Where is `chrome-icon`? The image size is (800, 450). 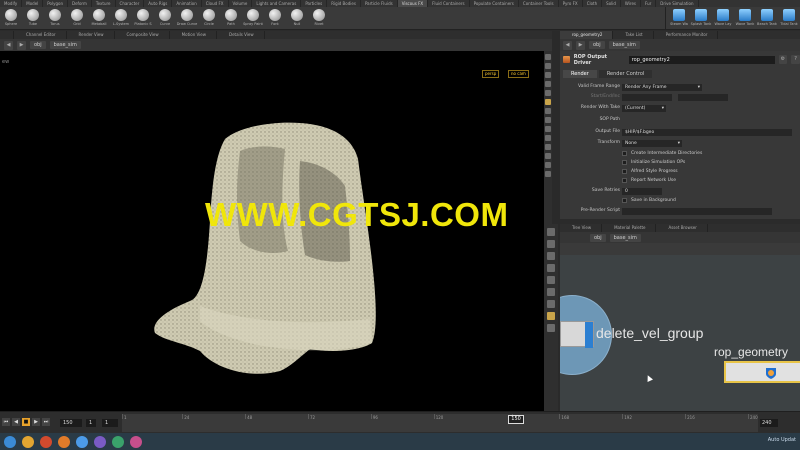 chrome-icon is located at coordinates (46, 441).